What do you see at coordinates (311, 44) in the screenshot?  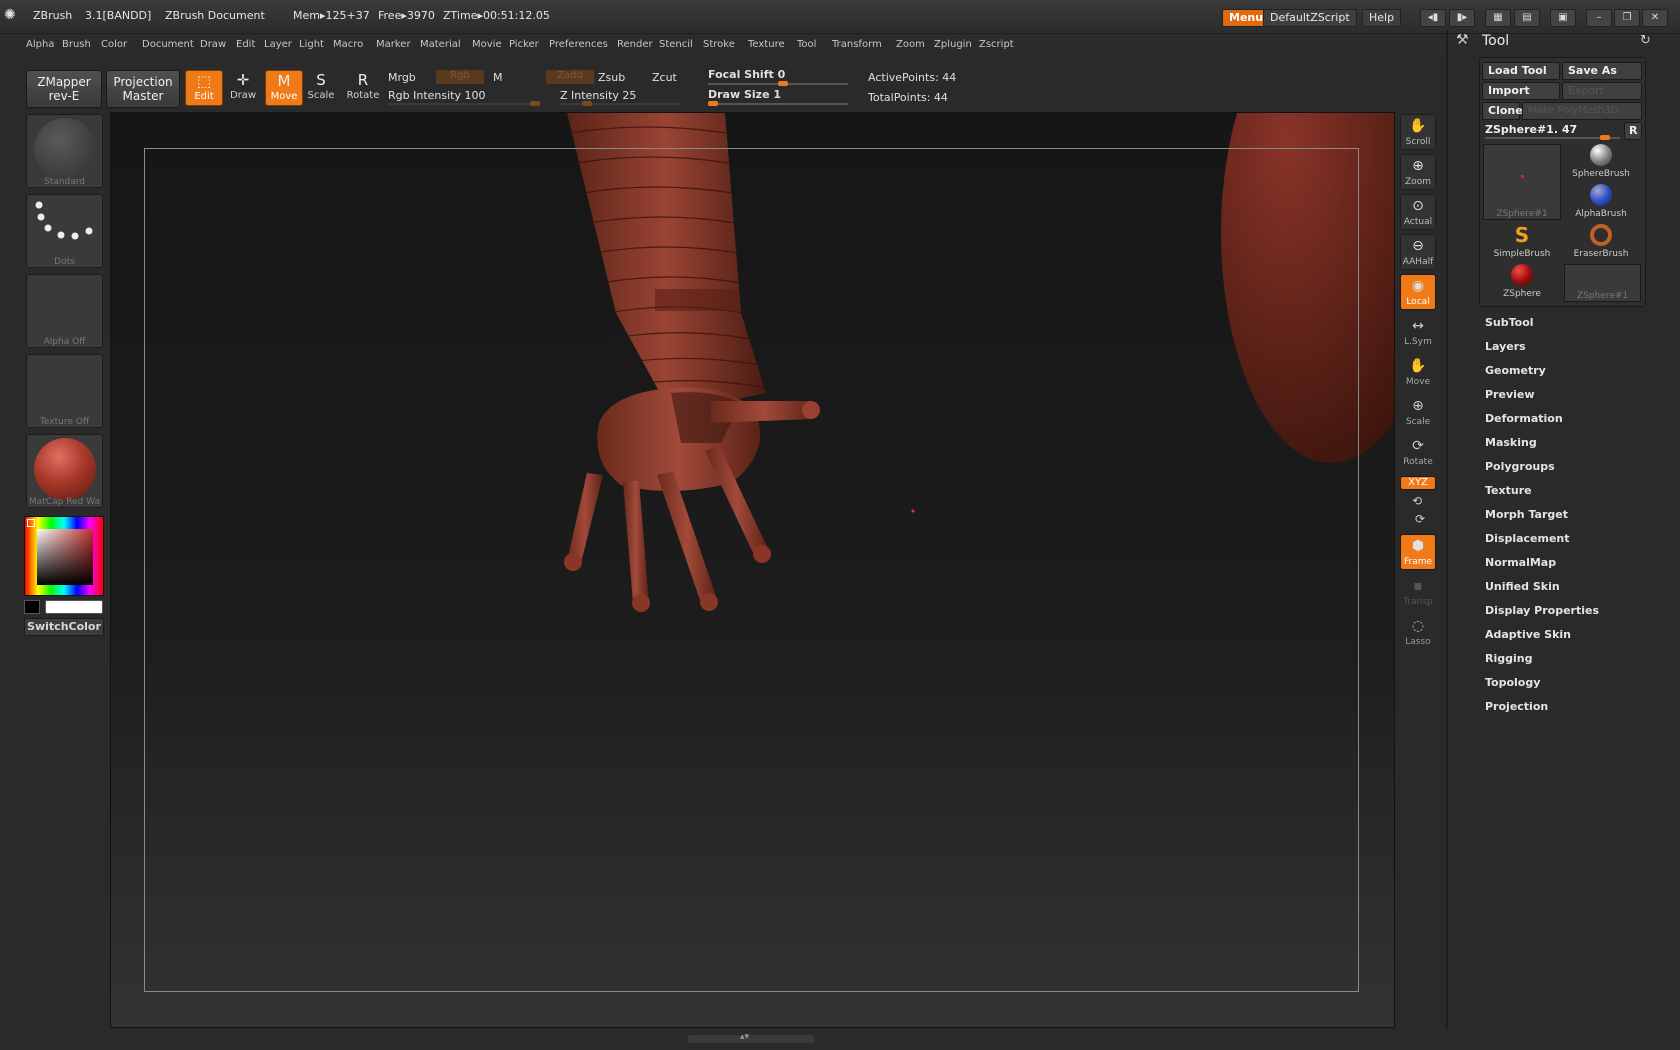 I see `menu-light: Light` at bounding box center [311, 44].